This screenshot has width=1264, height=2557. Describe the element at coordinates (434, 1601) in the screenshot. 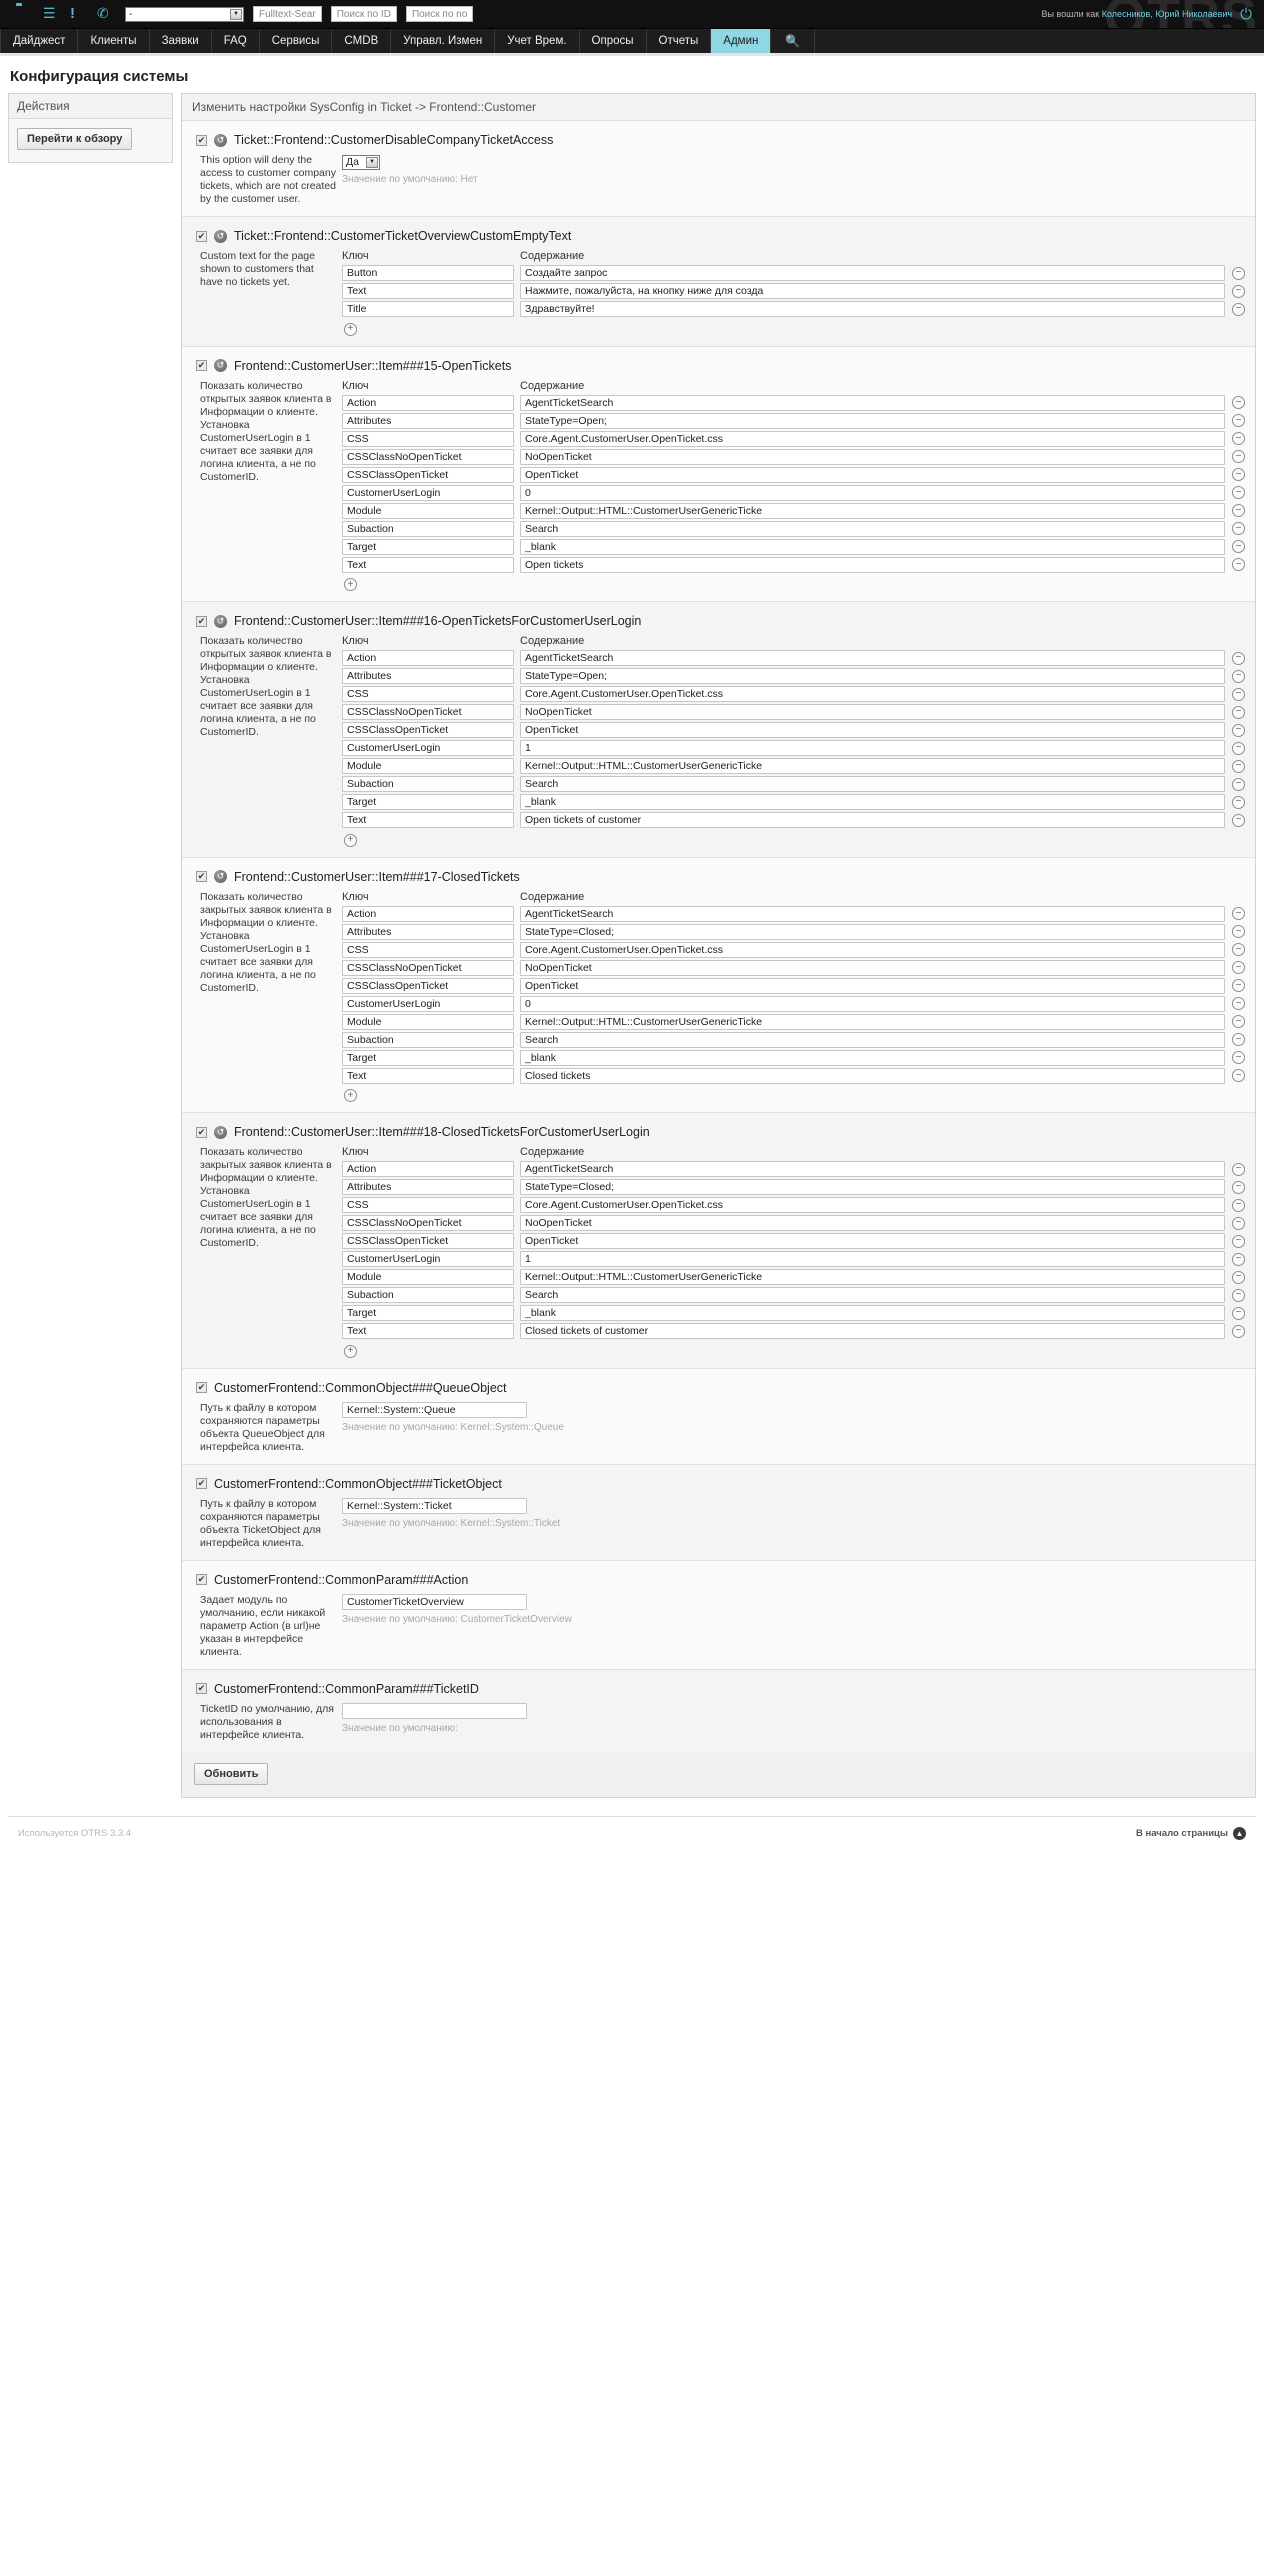

I see `value-input: CustomerTicketOverview` at that location.